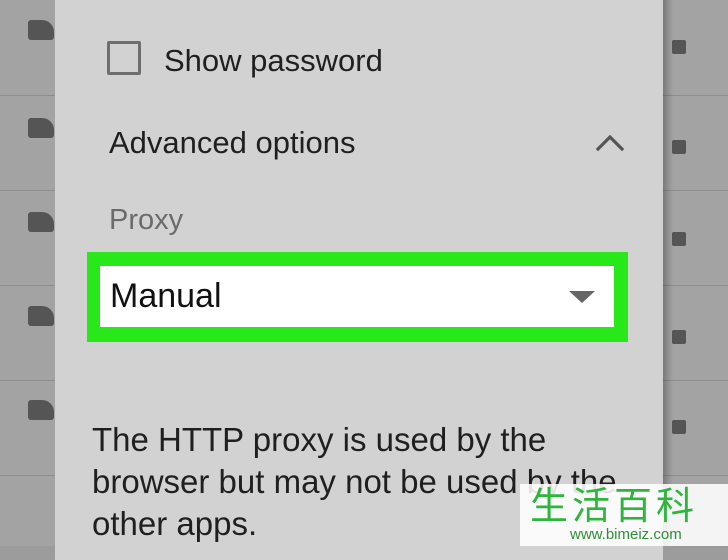  What do you see at coordinates (610, 142) in the screenshot?
I see `chevron-up-icon` at bounding box center [610, 142].